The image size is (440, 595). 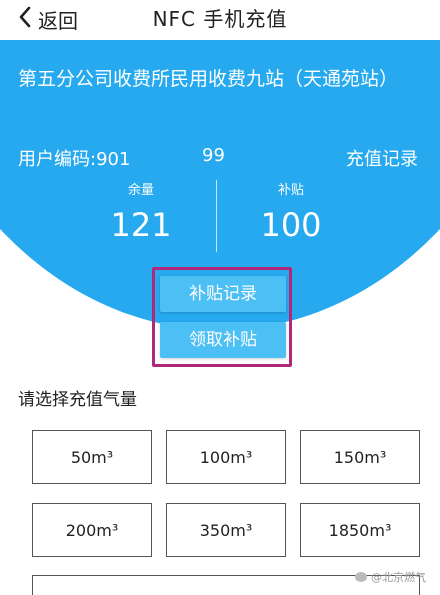 I want to click on balance-label: 余量, so click(x=140, y=190).